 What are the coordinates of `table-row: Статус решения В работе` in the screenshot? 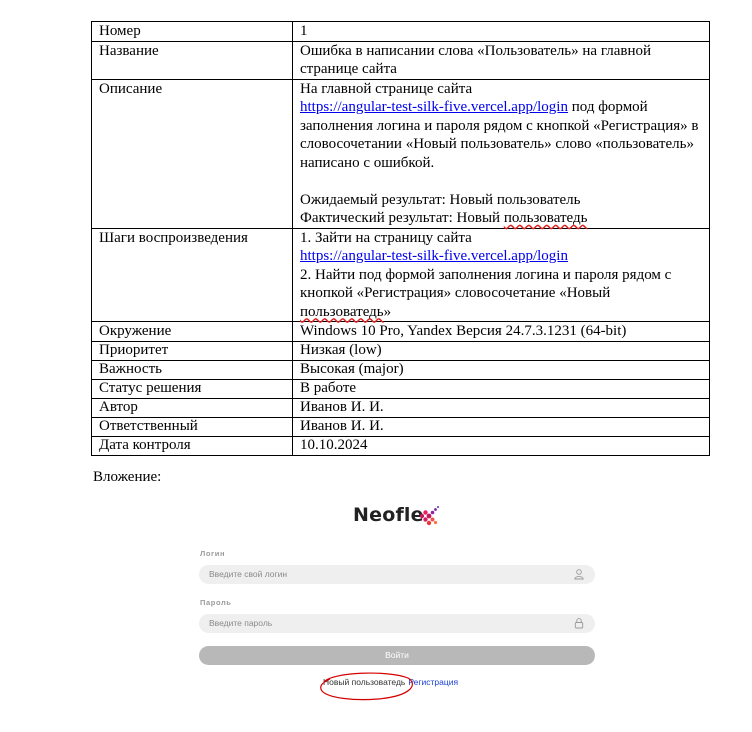 It's located at (400, 388).